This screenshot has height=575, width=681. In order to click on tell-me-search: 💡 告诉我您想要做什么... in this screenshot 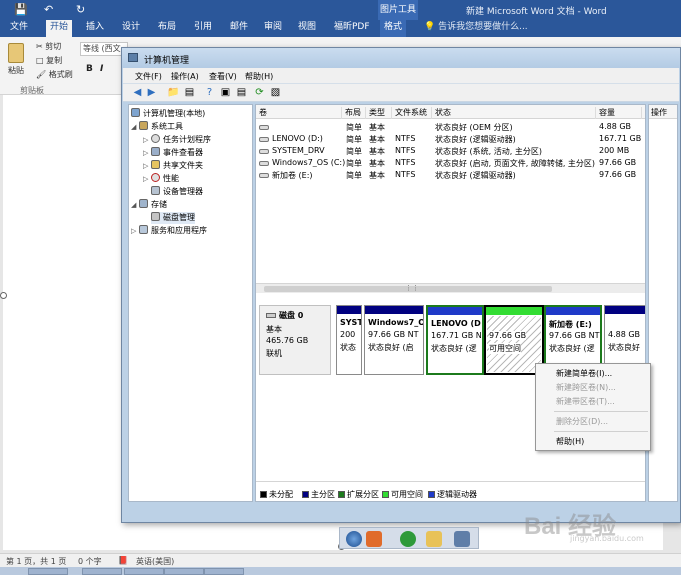, I will do `click(476, 28)`.